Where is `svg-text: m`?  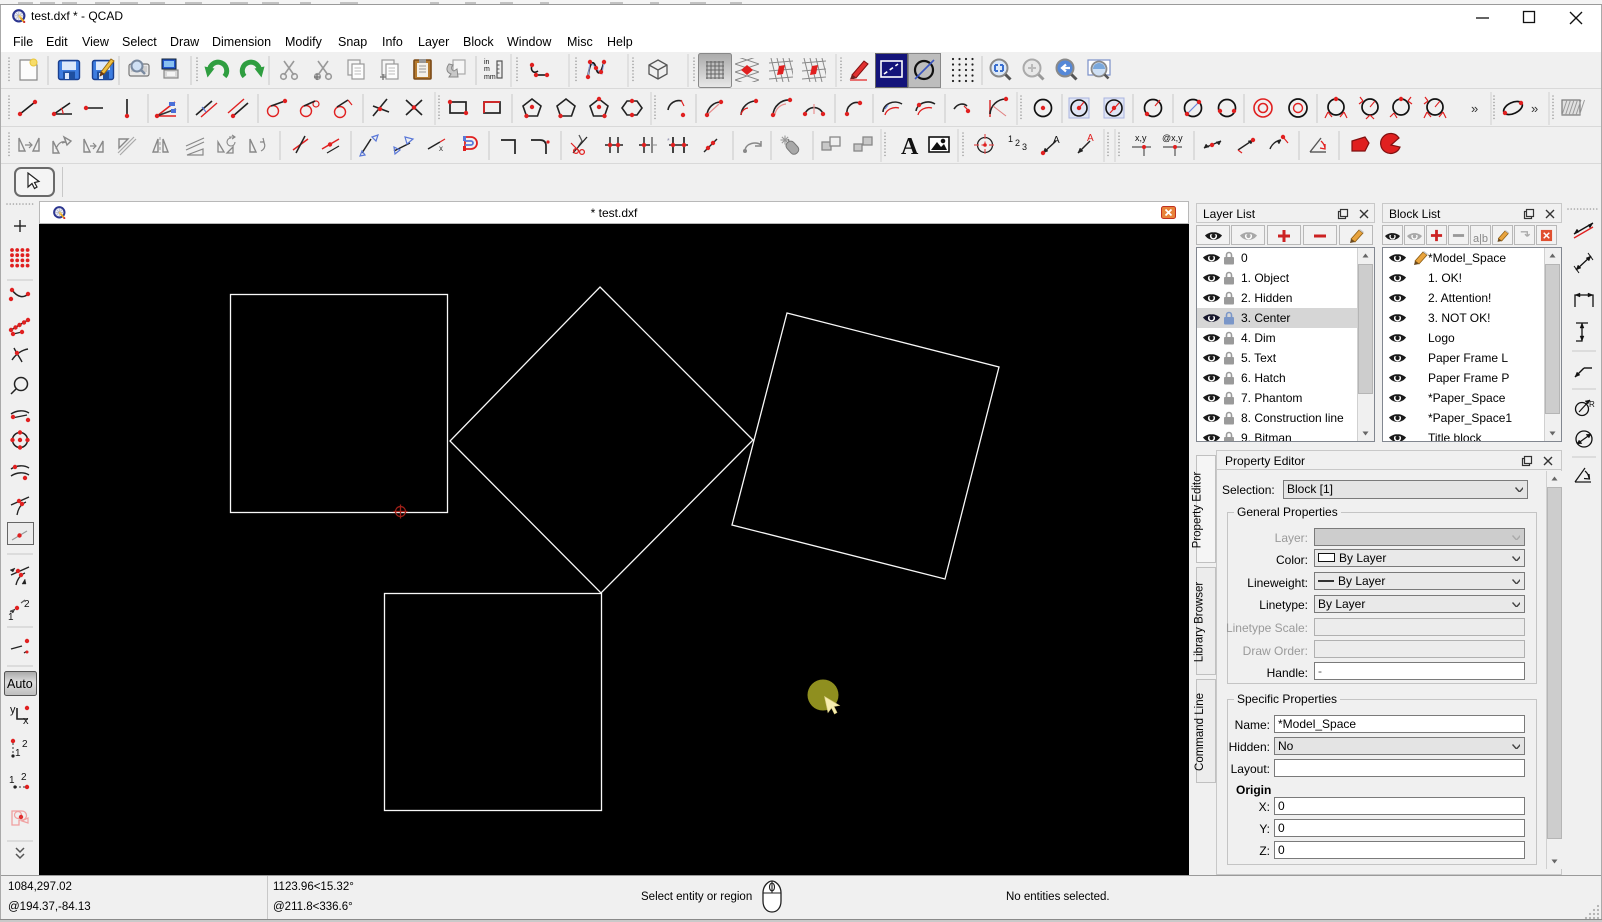
svg-text: m is located at coordinates (487, 69).